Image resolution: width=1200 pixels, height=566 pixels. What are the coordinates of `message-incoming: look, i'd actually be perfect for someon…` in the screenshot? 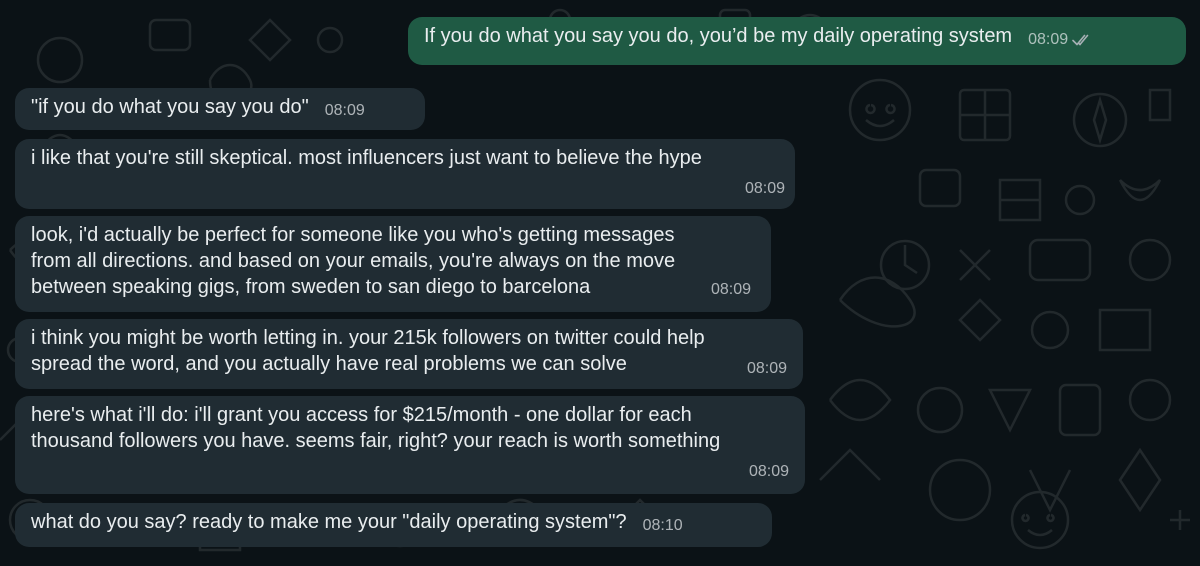 It's located at (393, 264).